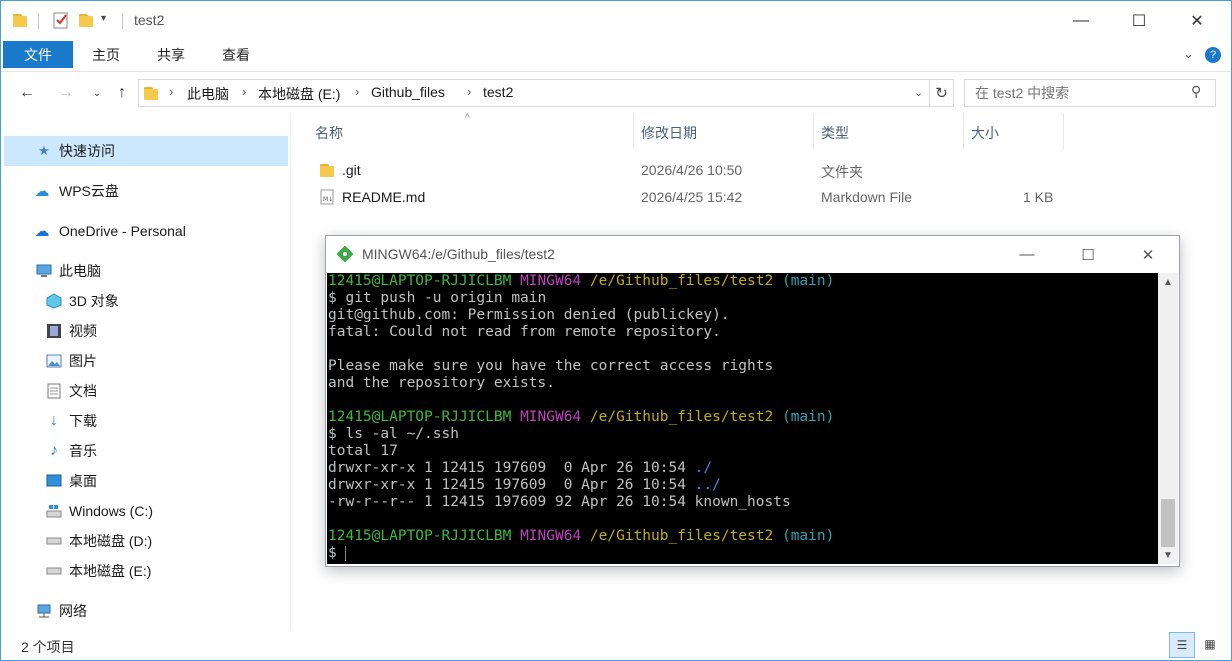 This screenshot has width=1232, height=661. Describe the element at coordinates (616, 645) in the screenshot. I see `status-bar: 2 个项目 ☰ ▦` at that location.